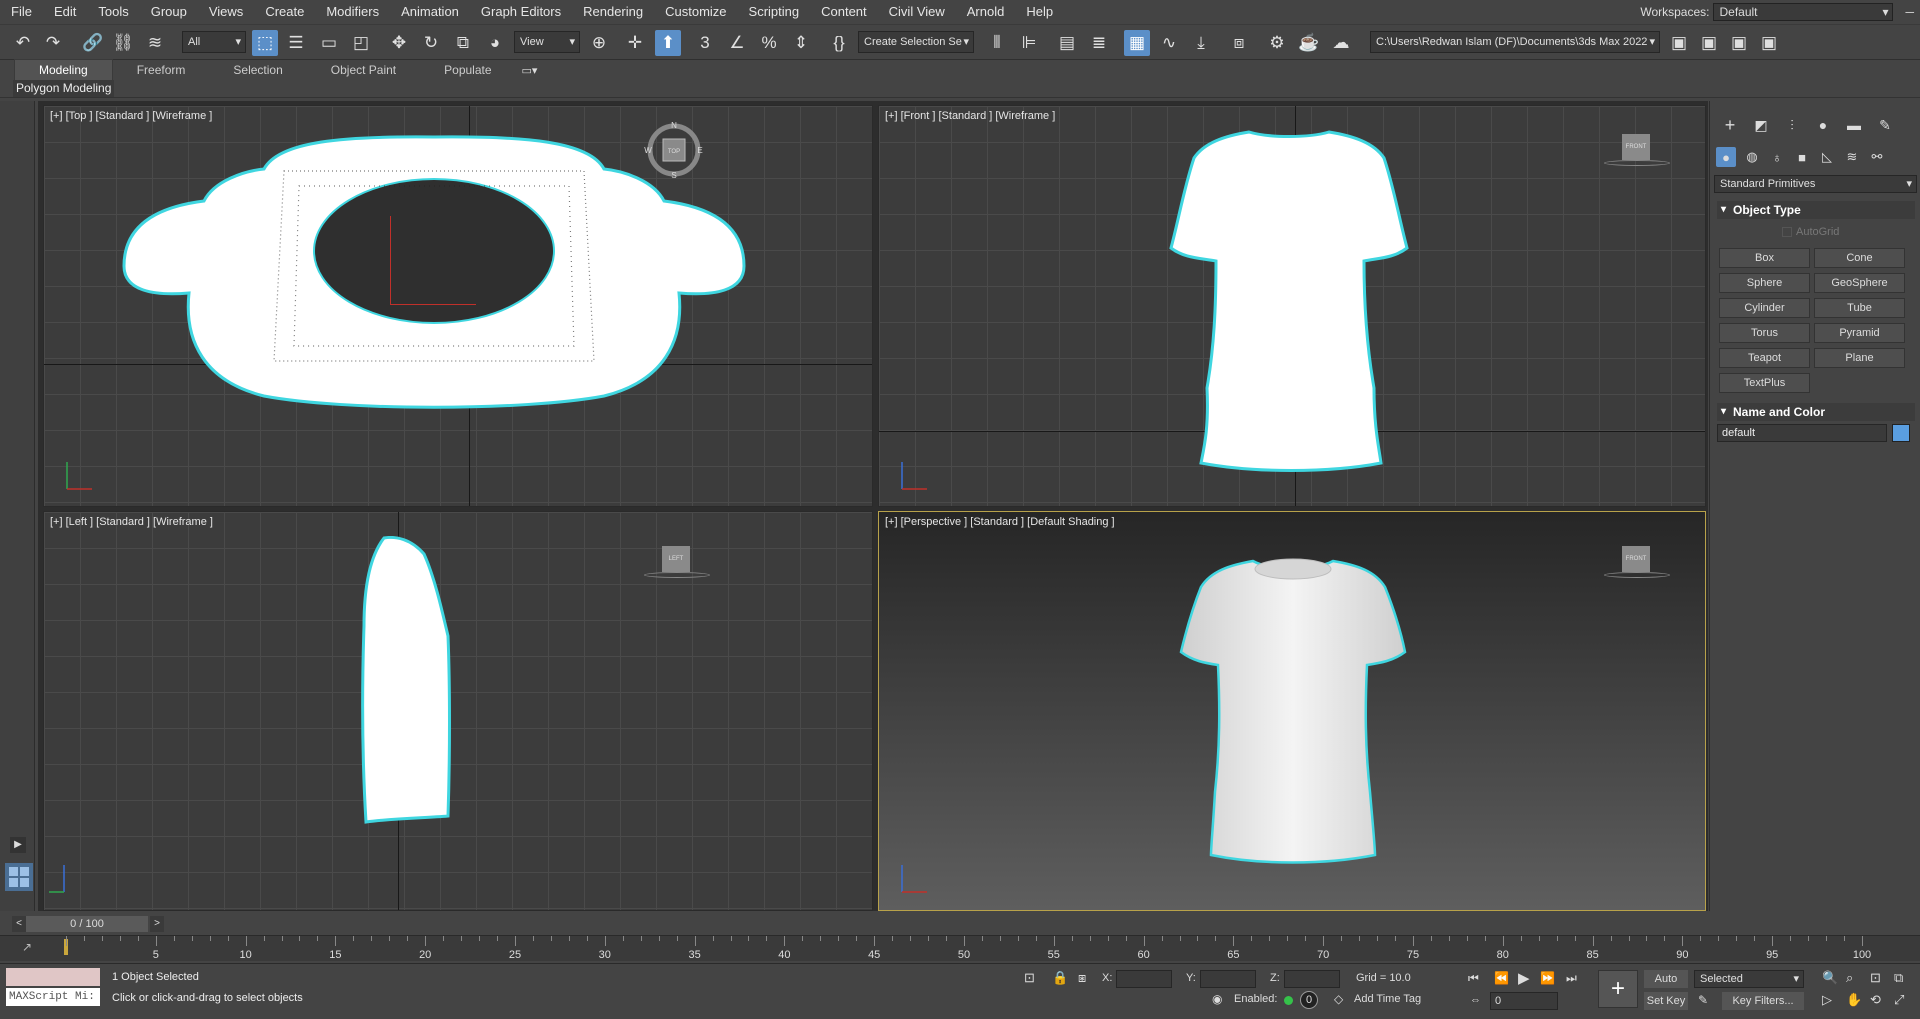 This screenshot has width=1920, height=1019. Describe the element at coordinates (18, 845) in the screenshot. I see `expand-arrow-icon: ▶` at that location.